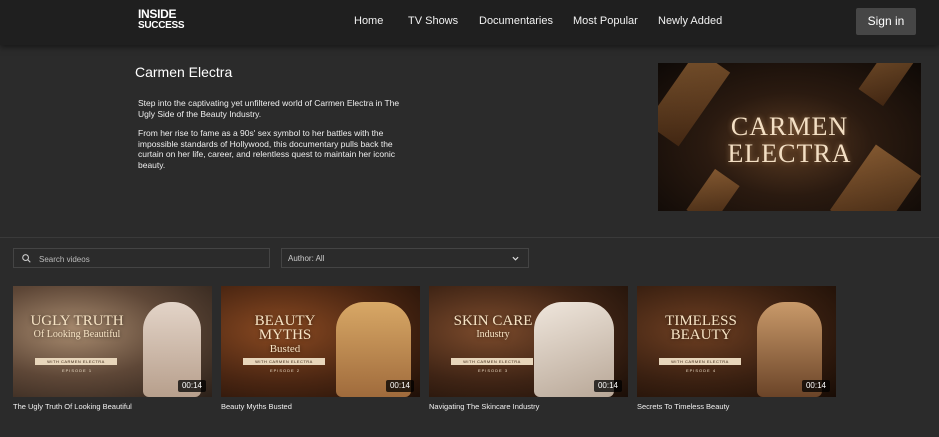 Image resolution: width=939 pixels, height=437 pixels. Describe the element at coordinates (516, 21) in the screenshot. I see `nav-documentaries: Documentaries` at that location.